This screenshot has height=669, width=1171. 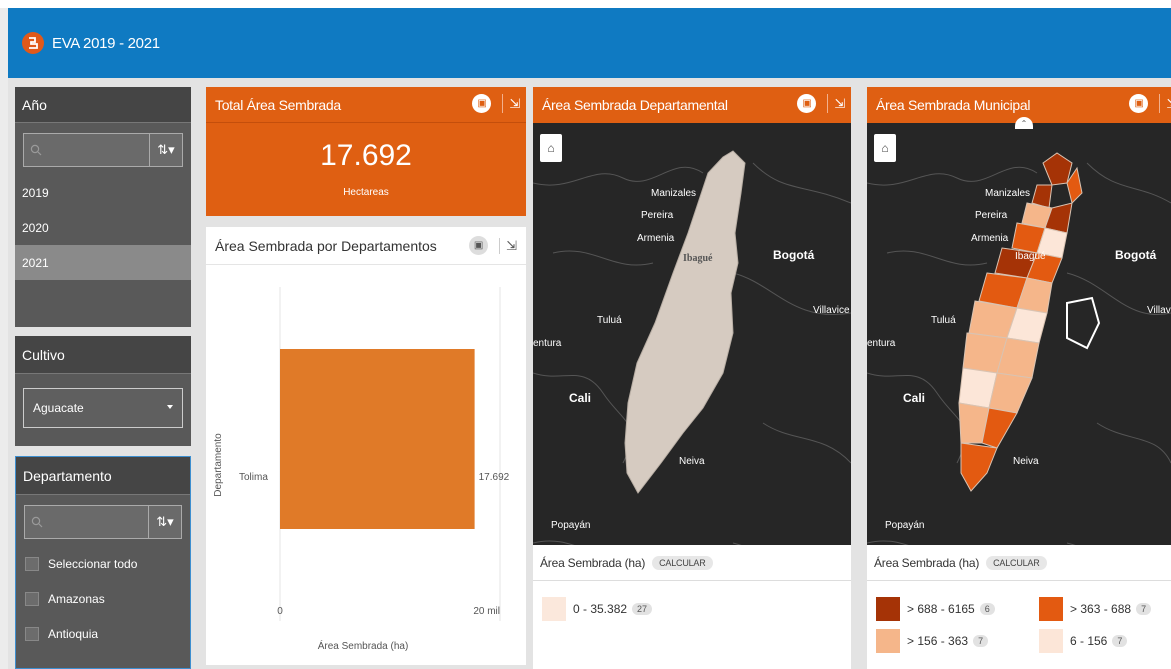 I want to click on year-item: 2020, so click(x=103, y=227).